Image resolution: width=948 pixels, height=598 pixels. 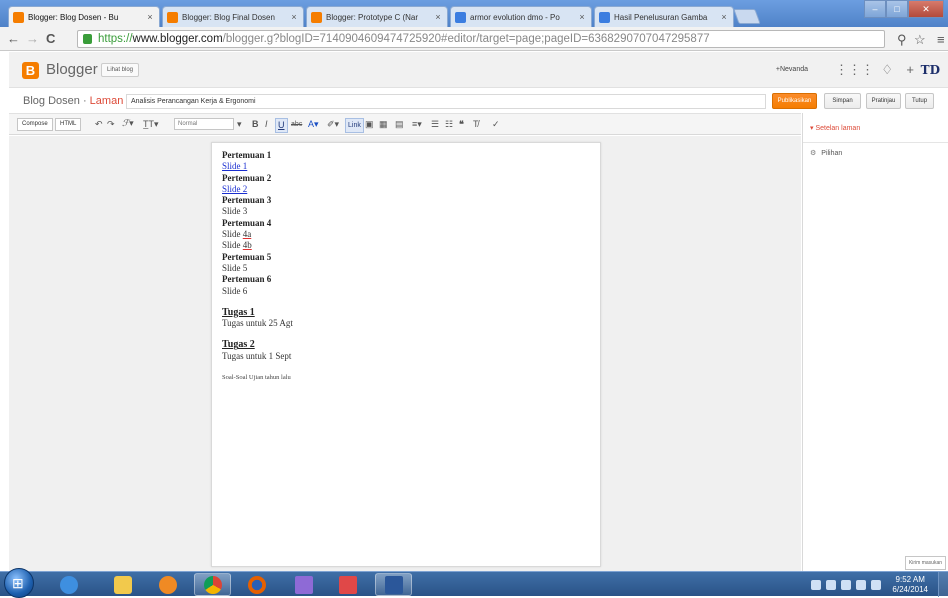 I want to click on network-icon, so click(x=861, y=584).